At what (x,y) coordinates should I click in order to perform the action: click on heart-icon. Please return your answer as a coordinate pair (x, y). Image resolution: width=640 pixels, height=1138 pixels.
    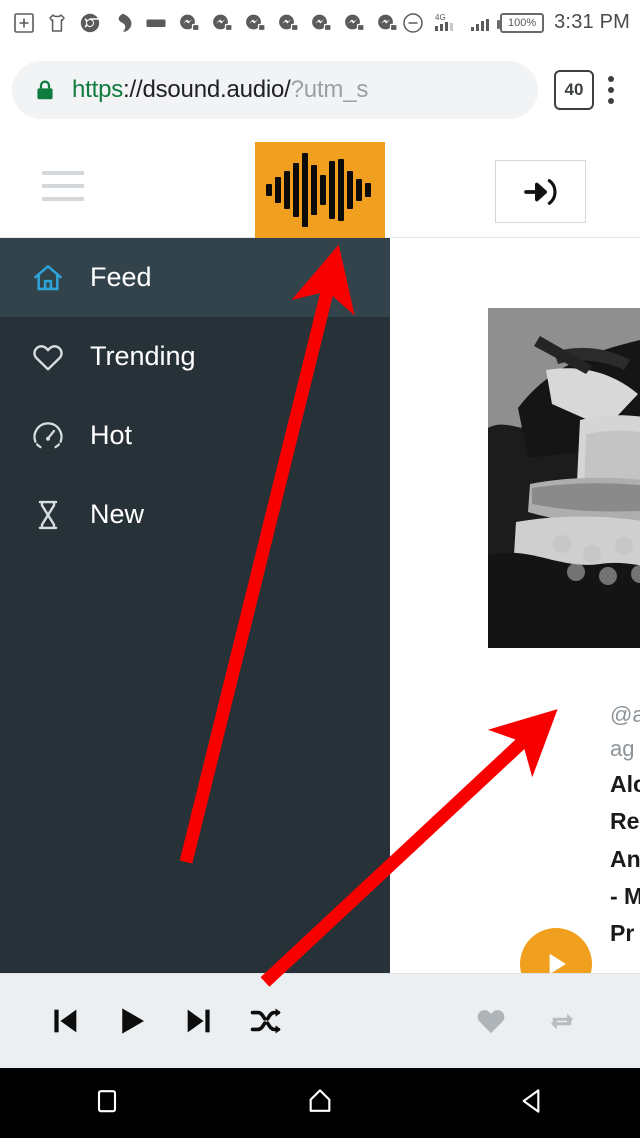
    Looking at the image, I should click on (48, 357).